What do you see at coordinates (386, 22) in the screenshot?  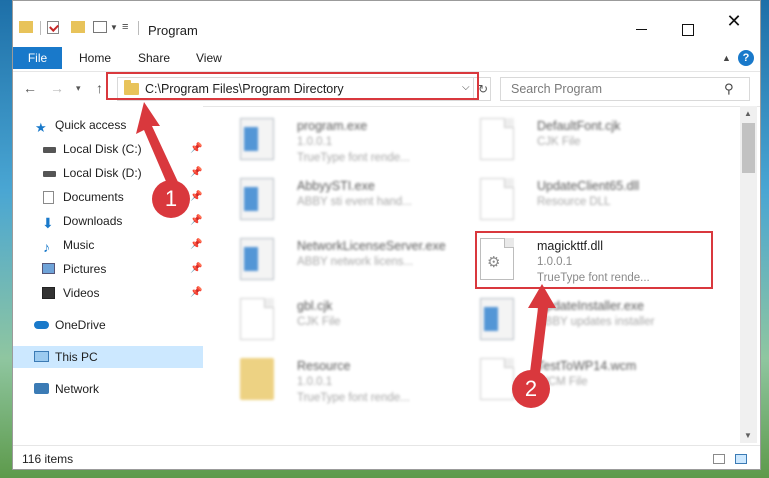 I see `title-bar: ▼ ≡ Program ✕` at bounding box center [386, 22].